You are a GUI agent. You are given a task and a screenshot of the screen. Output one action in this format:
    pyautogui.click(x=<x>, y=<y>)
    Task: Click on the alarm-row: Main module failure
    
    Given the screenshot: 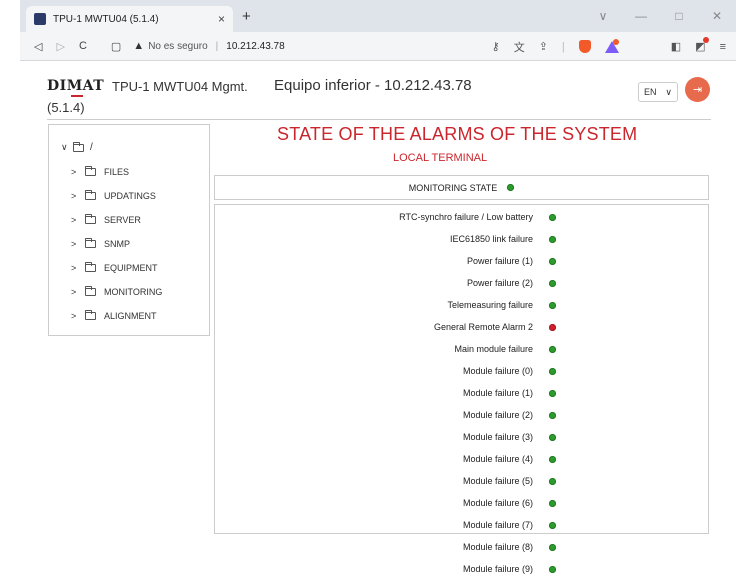 What is the action you would take?
    pyautogui.click(x=462, y=349)
    